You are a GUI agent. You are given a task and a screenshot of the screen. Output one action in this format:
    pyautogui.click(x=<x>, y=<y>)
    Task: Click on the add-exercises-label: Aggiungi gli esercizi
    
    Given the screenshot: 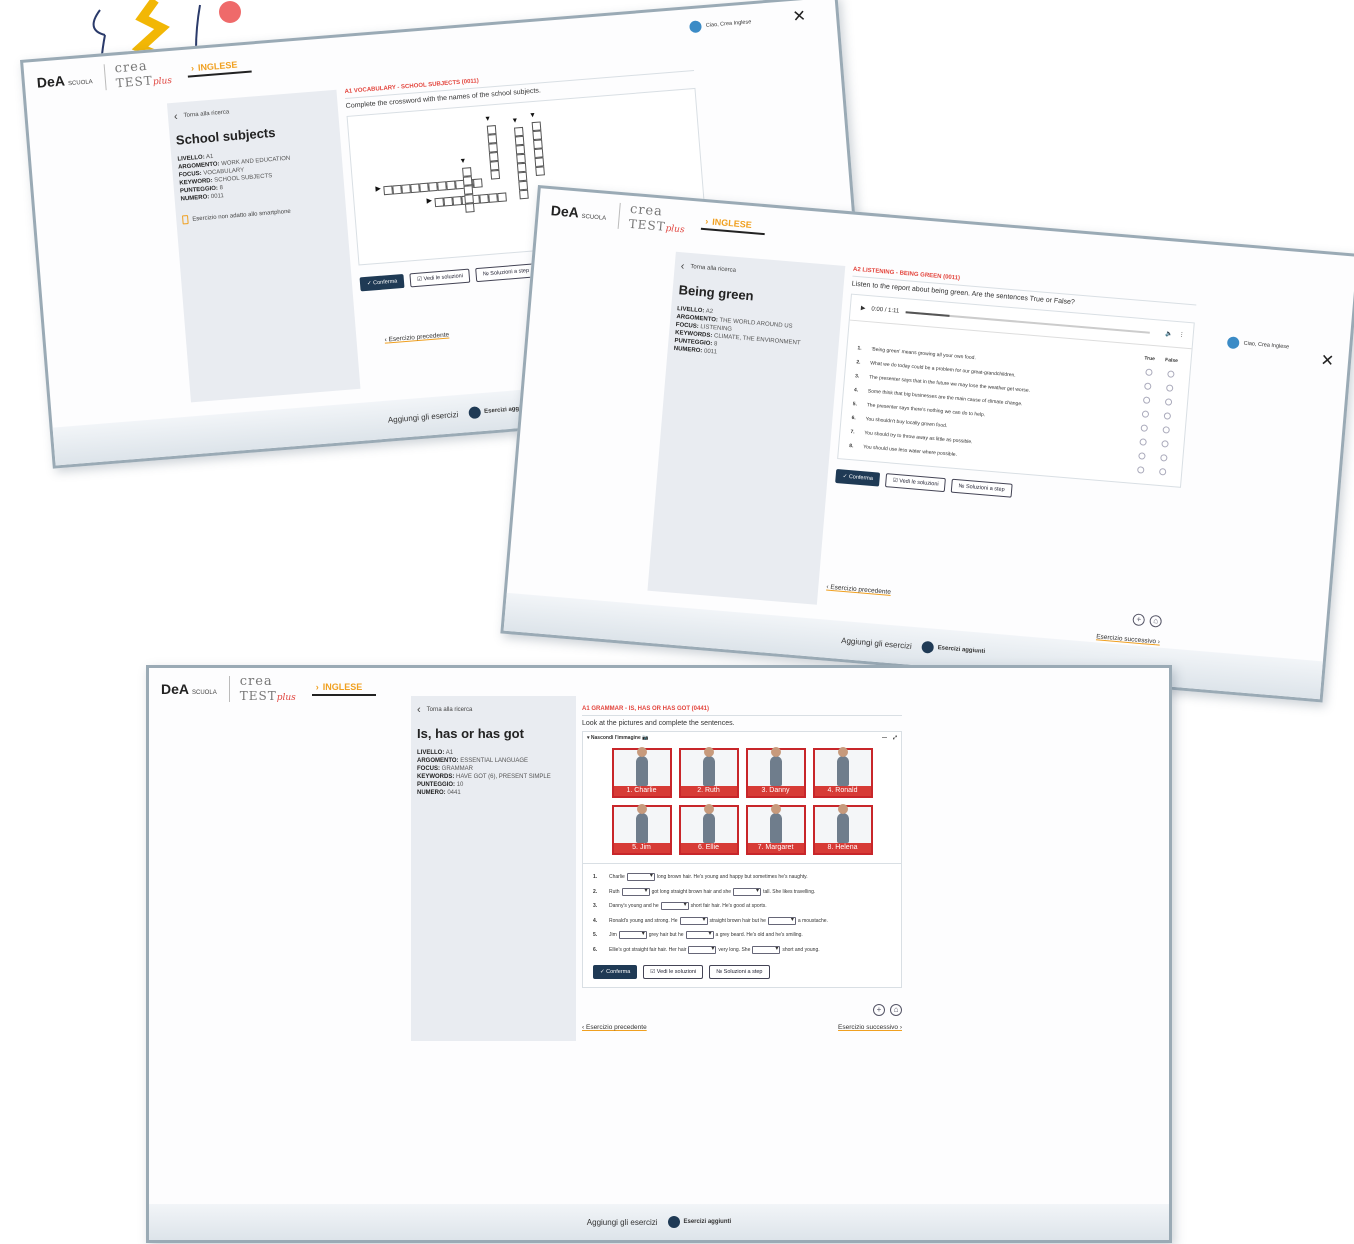 What is the action you would take?
    pyautogui.click(x=622, y=1222)
    